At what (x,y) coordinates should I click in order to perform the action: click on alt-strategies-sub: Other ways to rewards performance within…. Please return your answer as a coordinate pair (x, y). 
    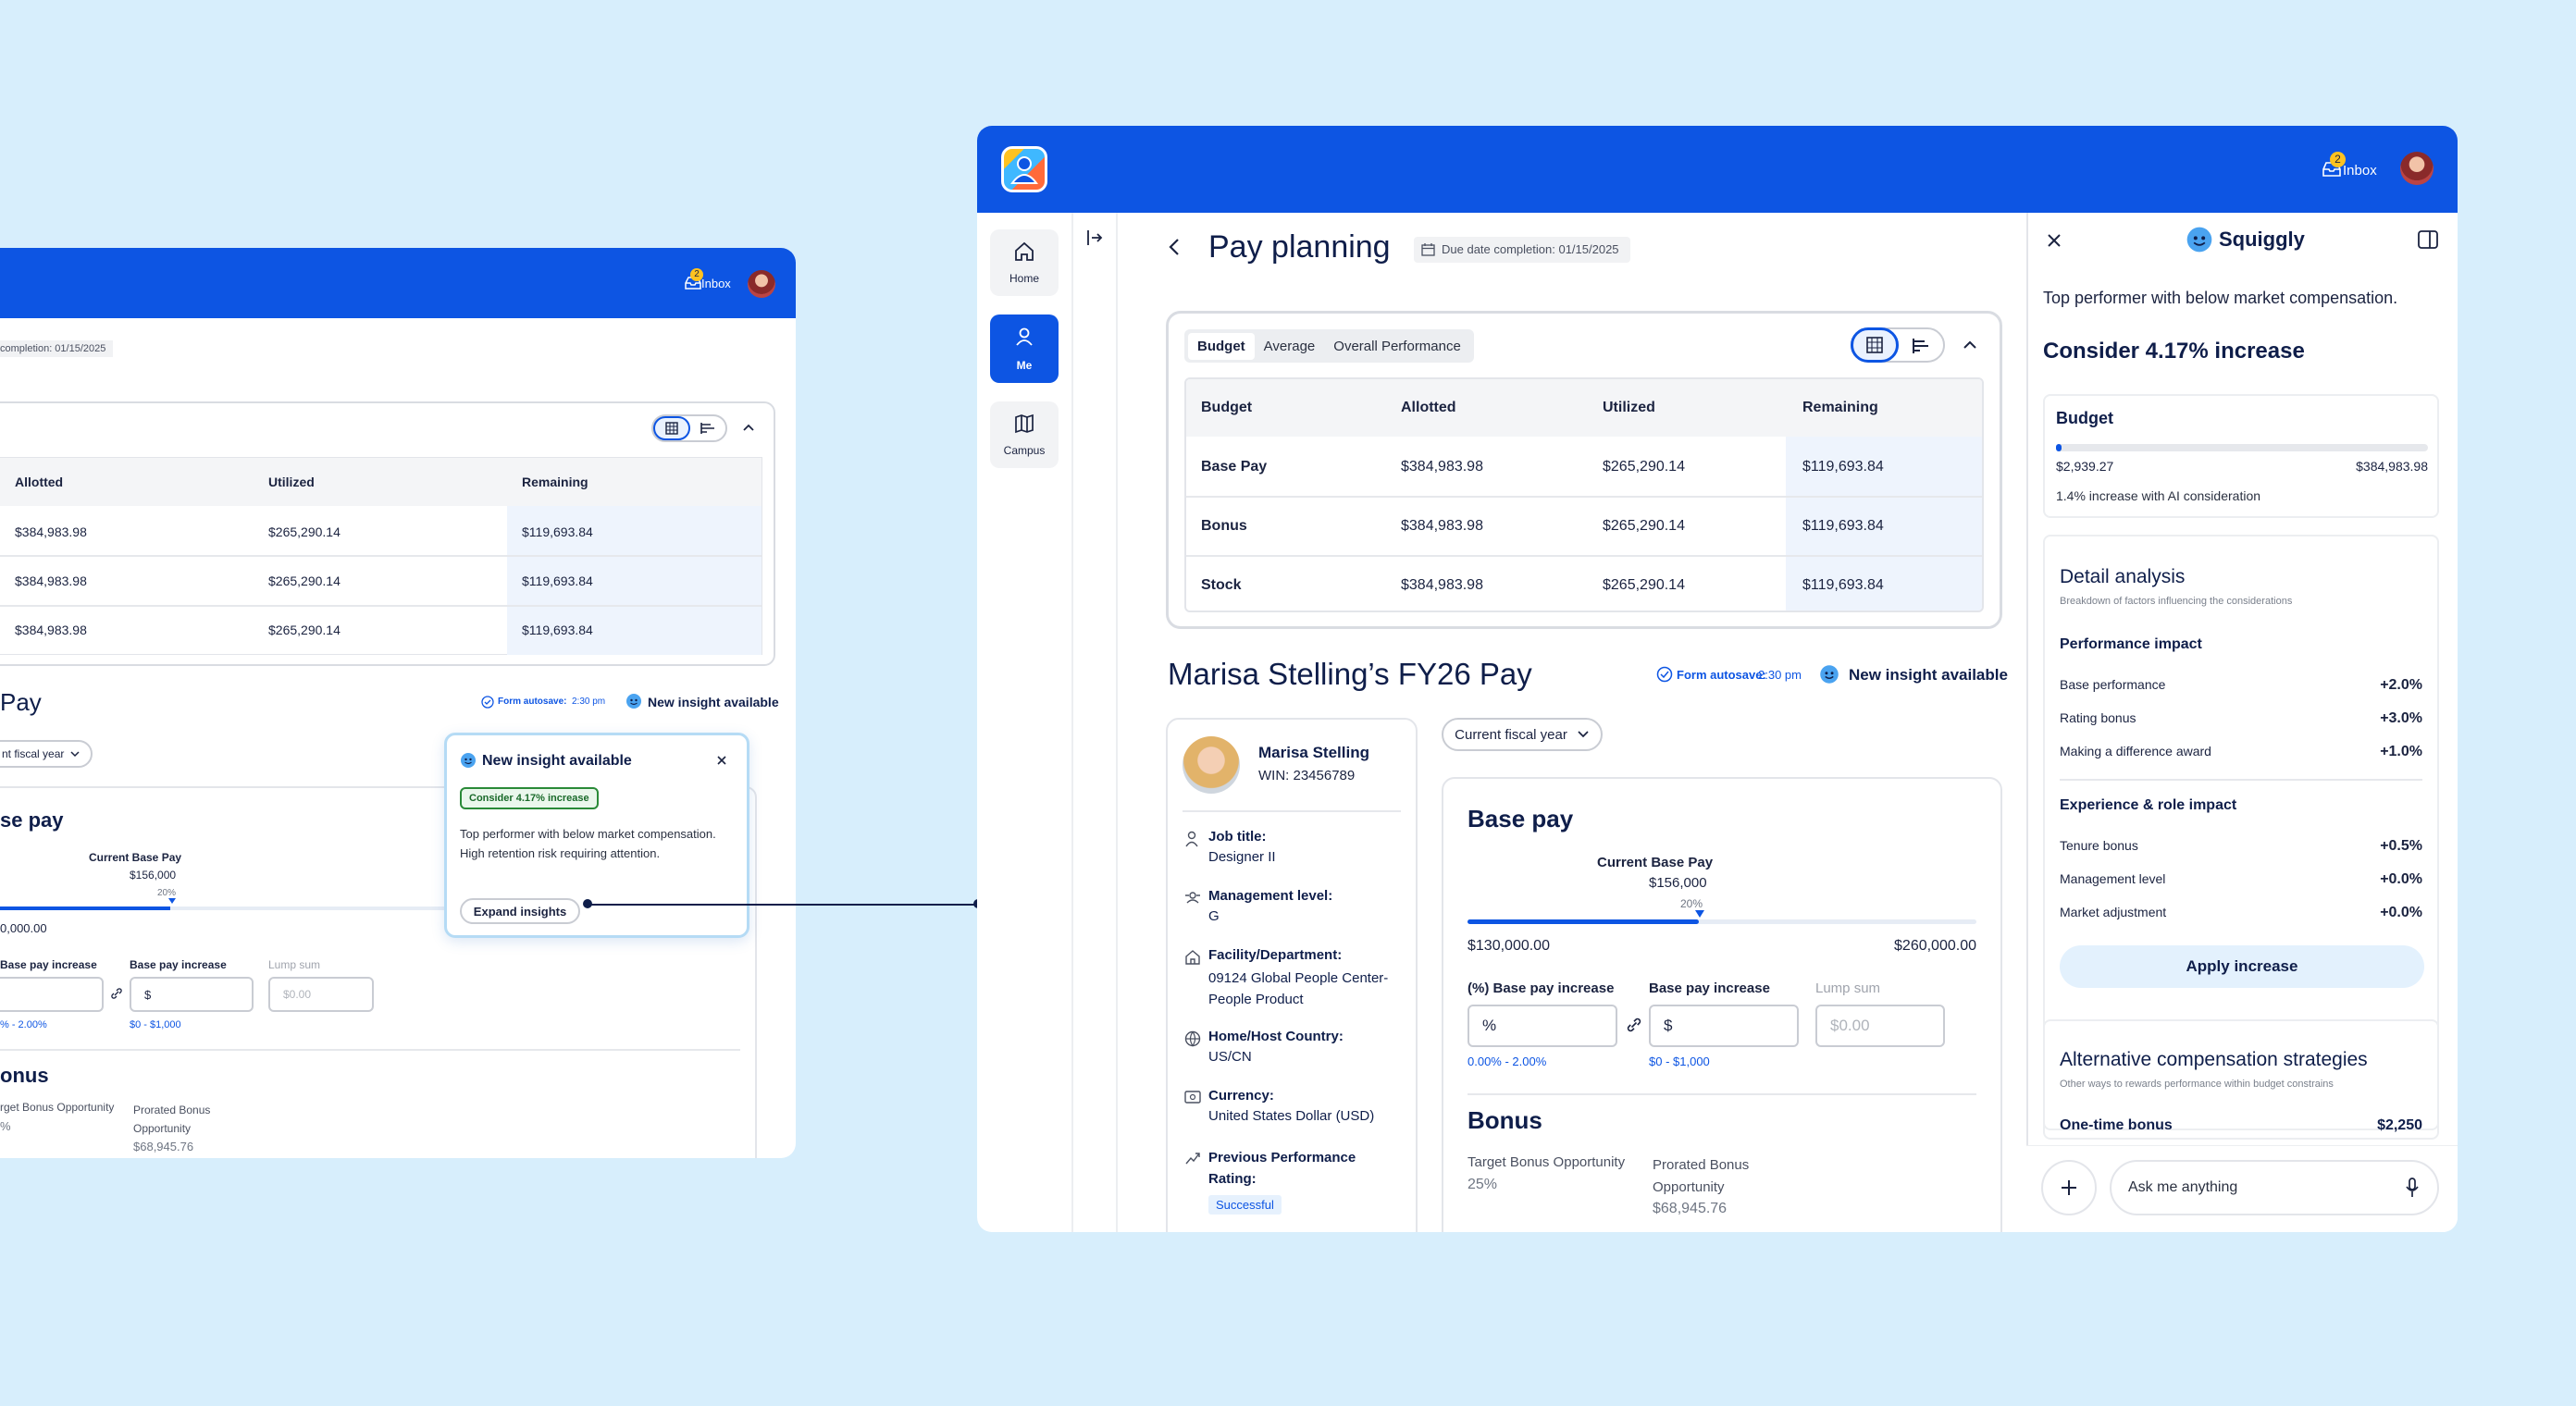
    Looking at the image, I should click on (2197, 1085).